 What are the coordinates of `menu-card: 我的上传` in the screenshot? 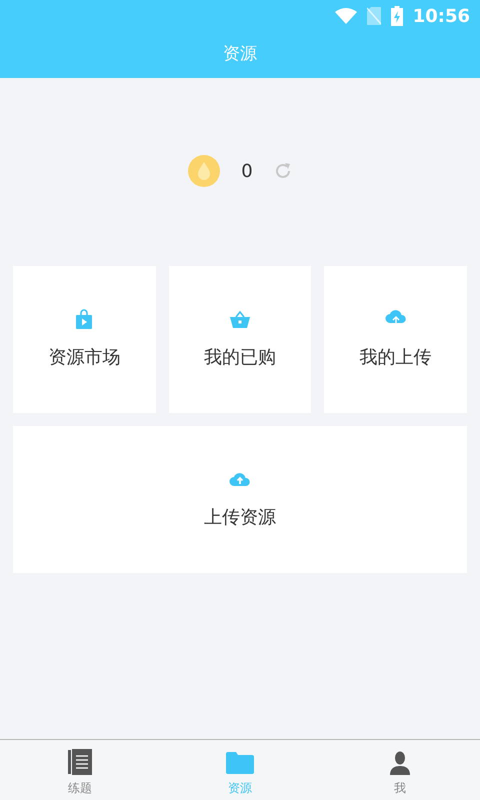 It's located at (395, 339).